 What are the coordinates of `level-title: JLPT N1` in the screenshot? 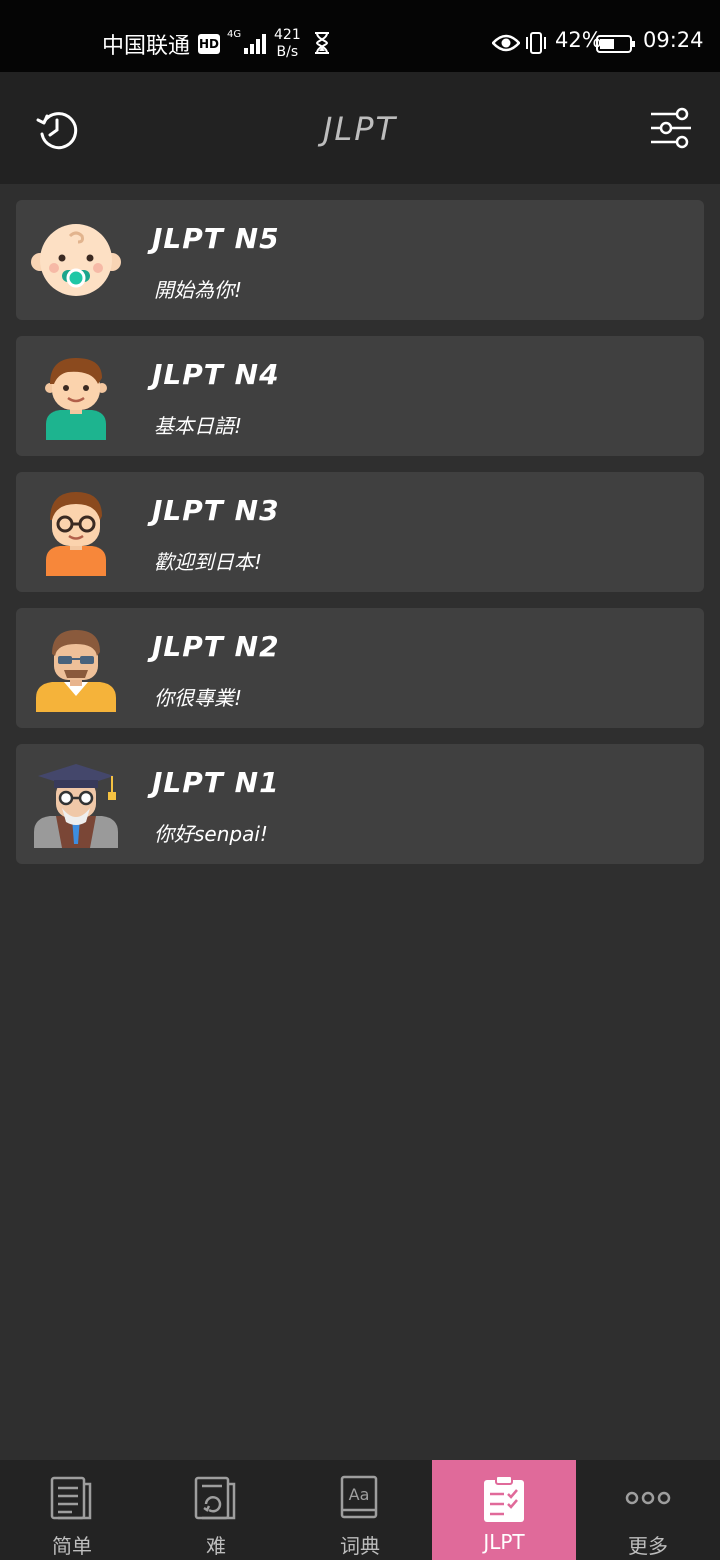 It's located at (216, 782).